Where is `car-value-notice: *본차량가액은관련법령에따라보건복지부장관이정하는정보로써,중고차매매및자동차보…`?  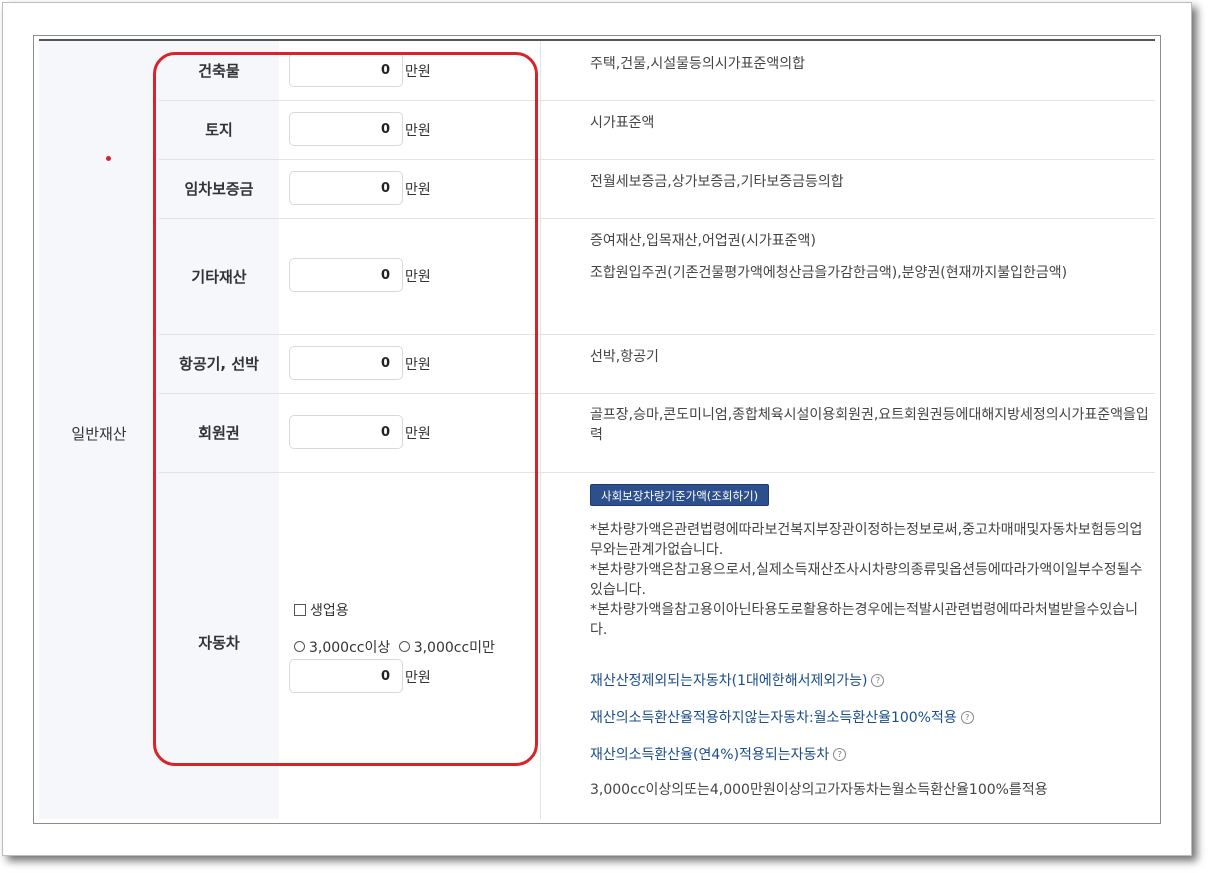 car-value-notice: *본차량가액은관련법령에따라보건복지부장관이정하는정보로써,중고차매매및자동차보… is located at coordinates (866, 580).